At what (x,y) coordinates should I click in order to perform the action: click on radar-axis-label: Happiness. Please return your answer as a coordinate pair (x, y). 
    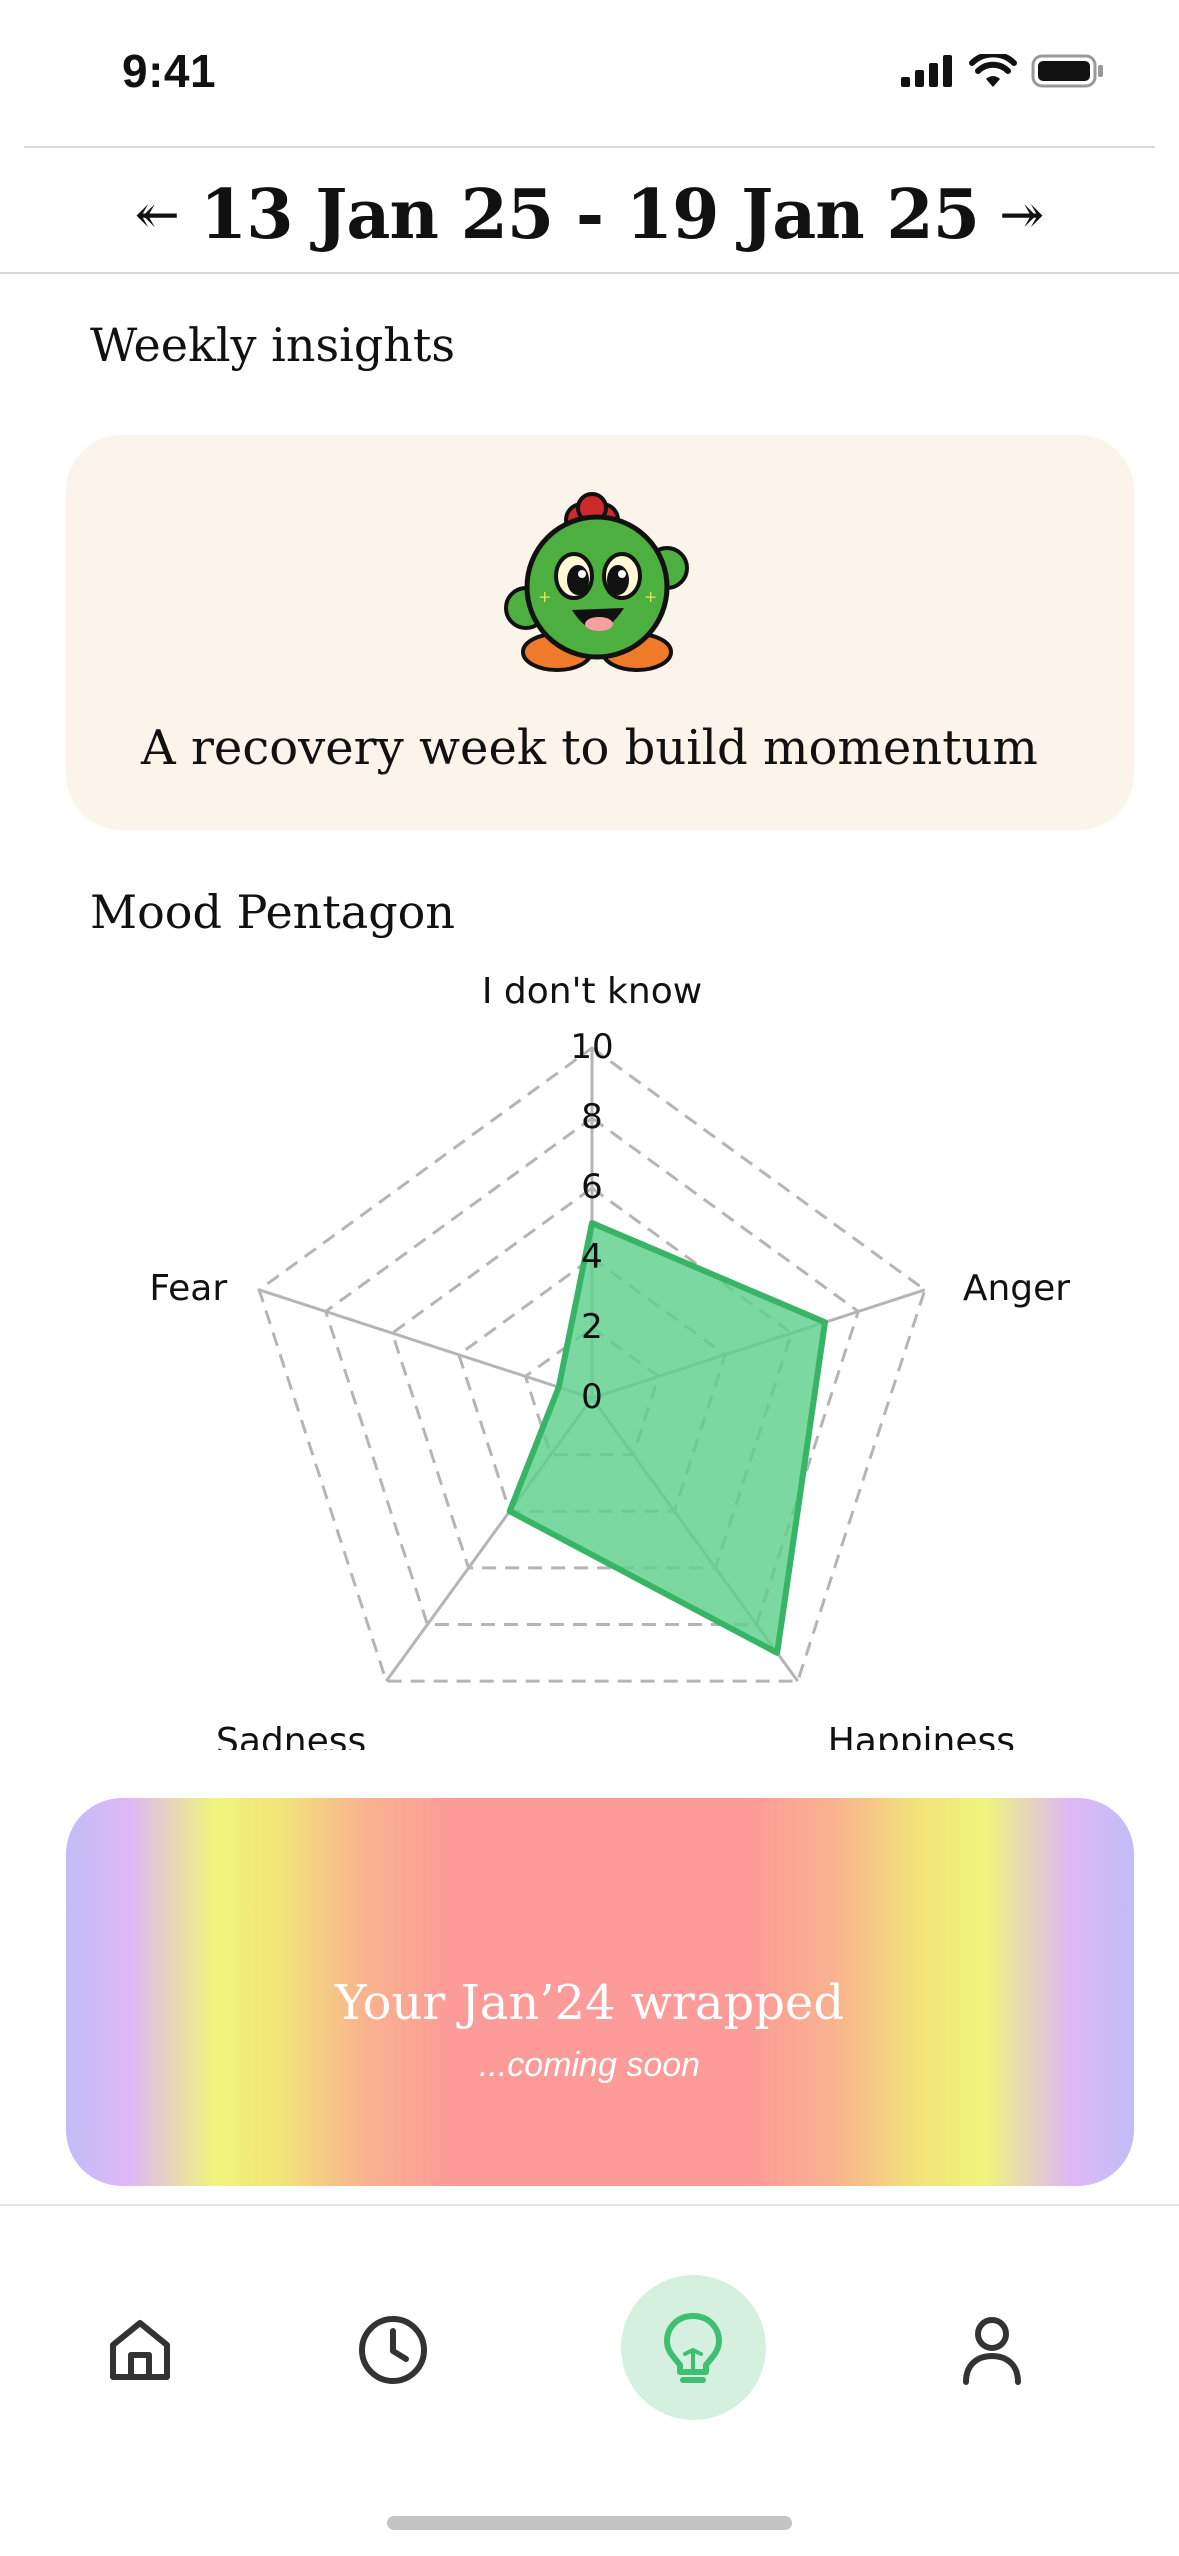
    Looking at the image, I should click on (921, 1735).